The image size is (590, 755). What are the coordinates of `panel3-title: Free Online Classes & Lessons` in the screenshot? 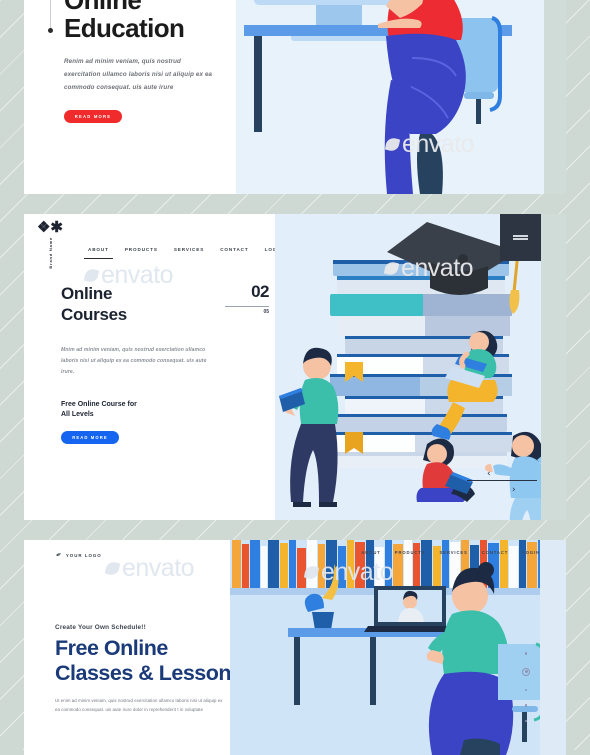 It's located at (149, 661).